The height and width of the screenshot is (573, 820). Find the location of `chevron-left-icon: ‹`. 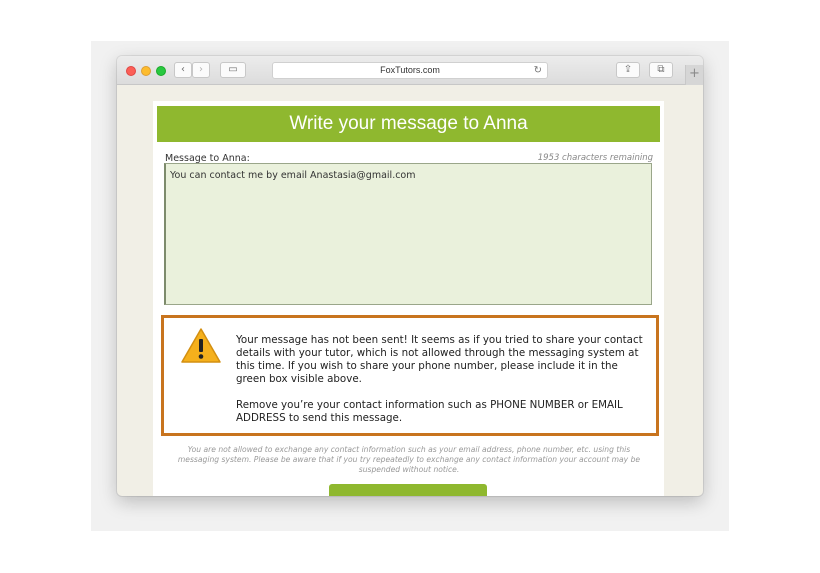

chevron-left-icon: ‹ is located at coordinates (183, 70).